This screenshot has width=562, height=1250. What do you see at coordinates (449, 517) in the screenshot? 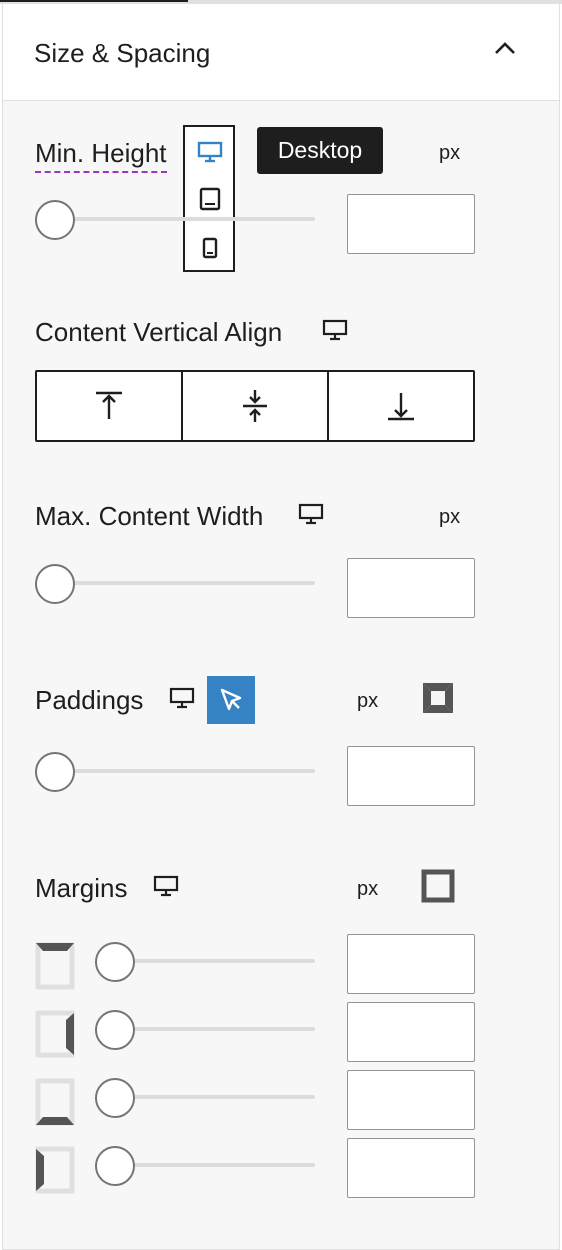
I see `max-content-width-unit: px` at bounding box center [449, 517].